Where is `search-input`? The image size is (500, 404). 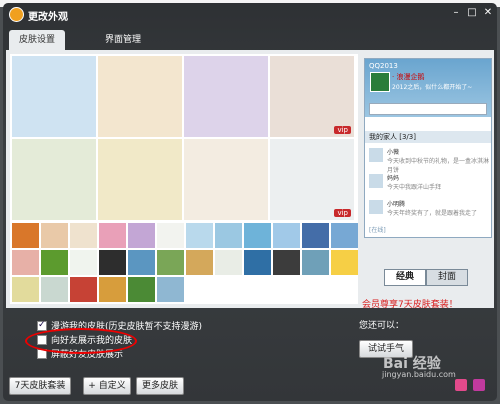 search-input is located at coordinates (428, 109).